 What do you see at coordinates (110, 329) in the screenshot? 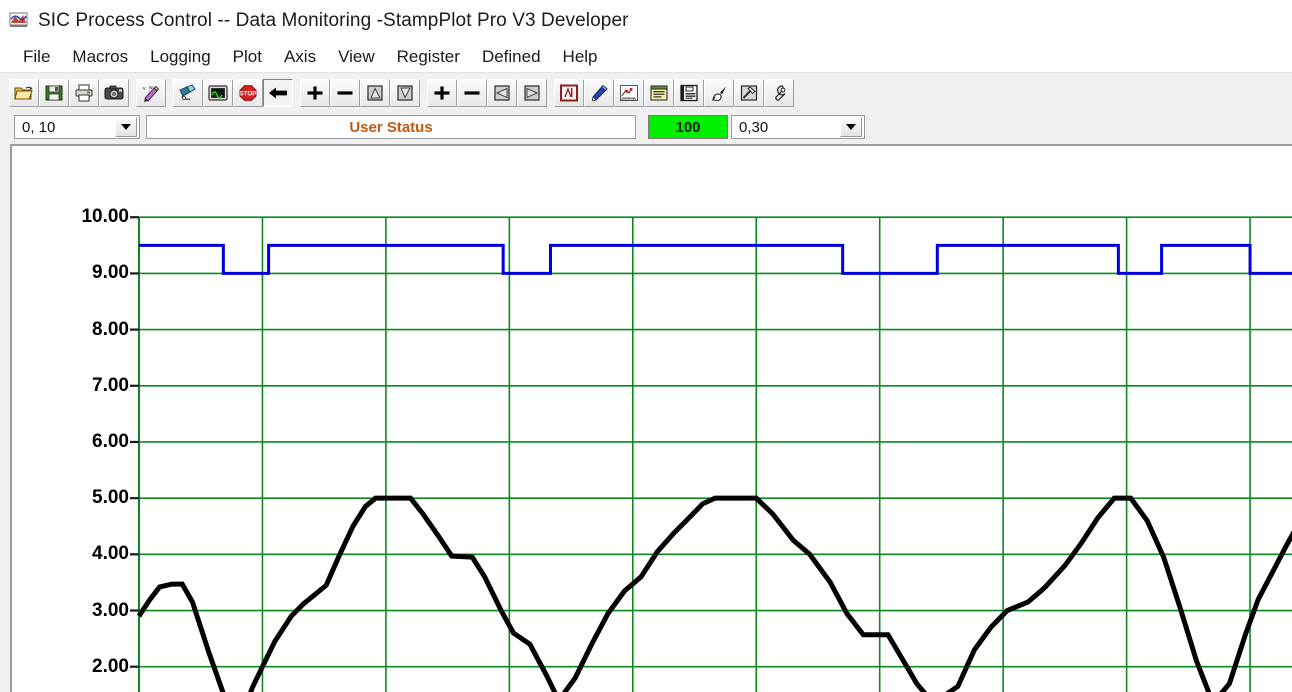
I see `y-axis-tick-label: 8.00` at bounding box center [110, 329].